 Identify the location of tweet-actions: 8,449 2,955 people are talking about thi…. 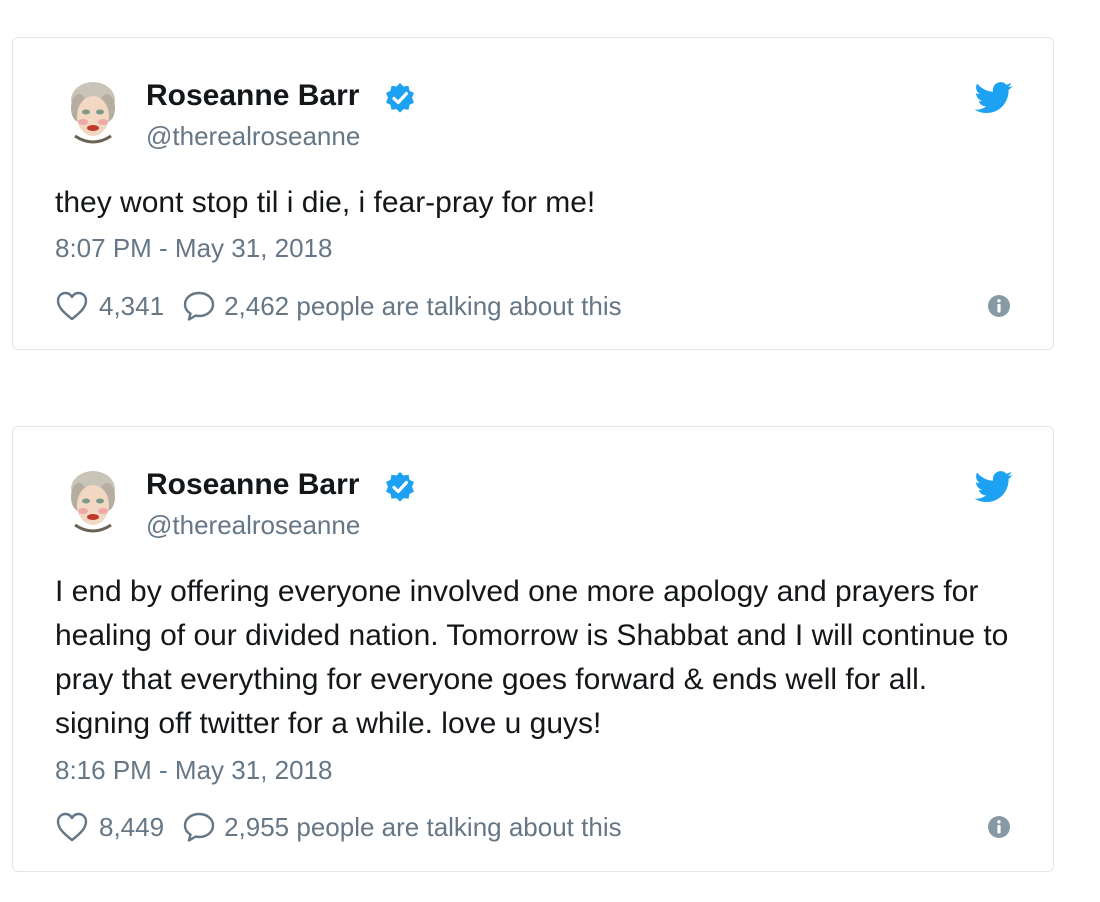
(338, 827).